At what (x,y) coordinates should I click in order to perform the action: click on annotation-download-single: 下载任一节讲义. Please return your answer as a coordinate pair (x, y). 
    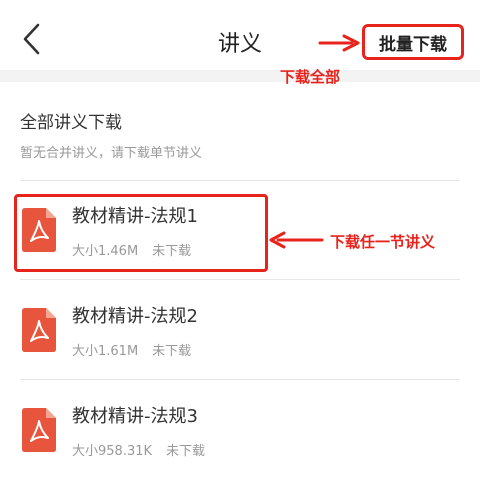
    Looking at the image, I should click on (383, 242).